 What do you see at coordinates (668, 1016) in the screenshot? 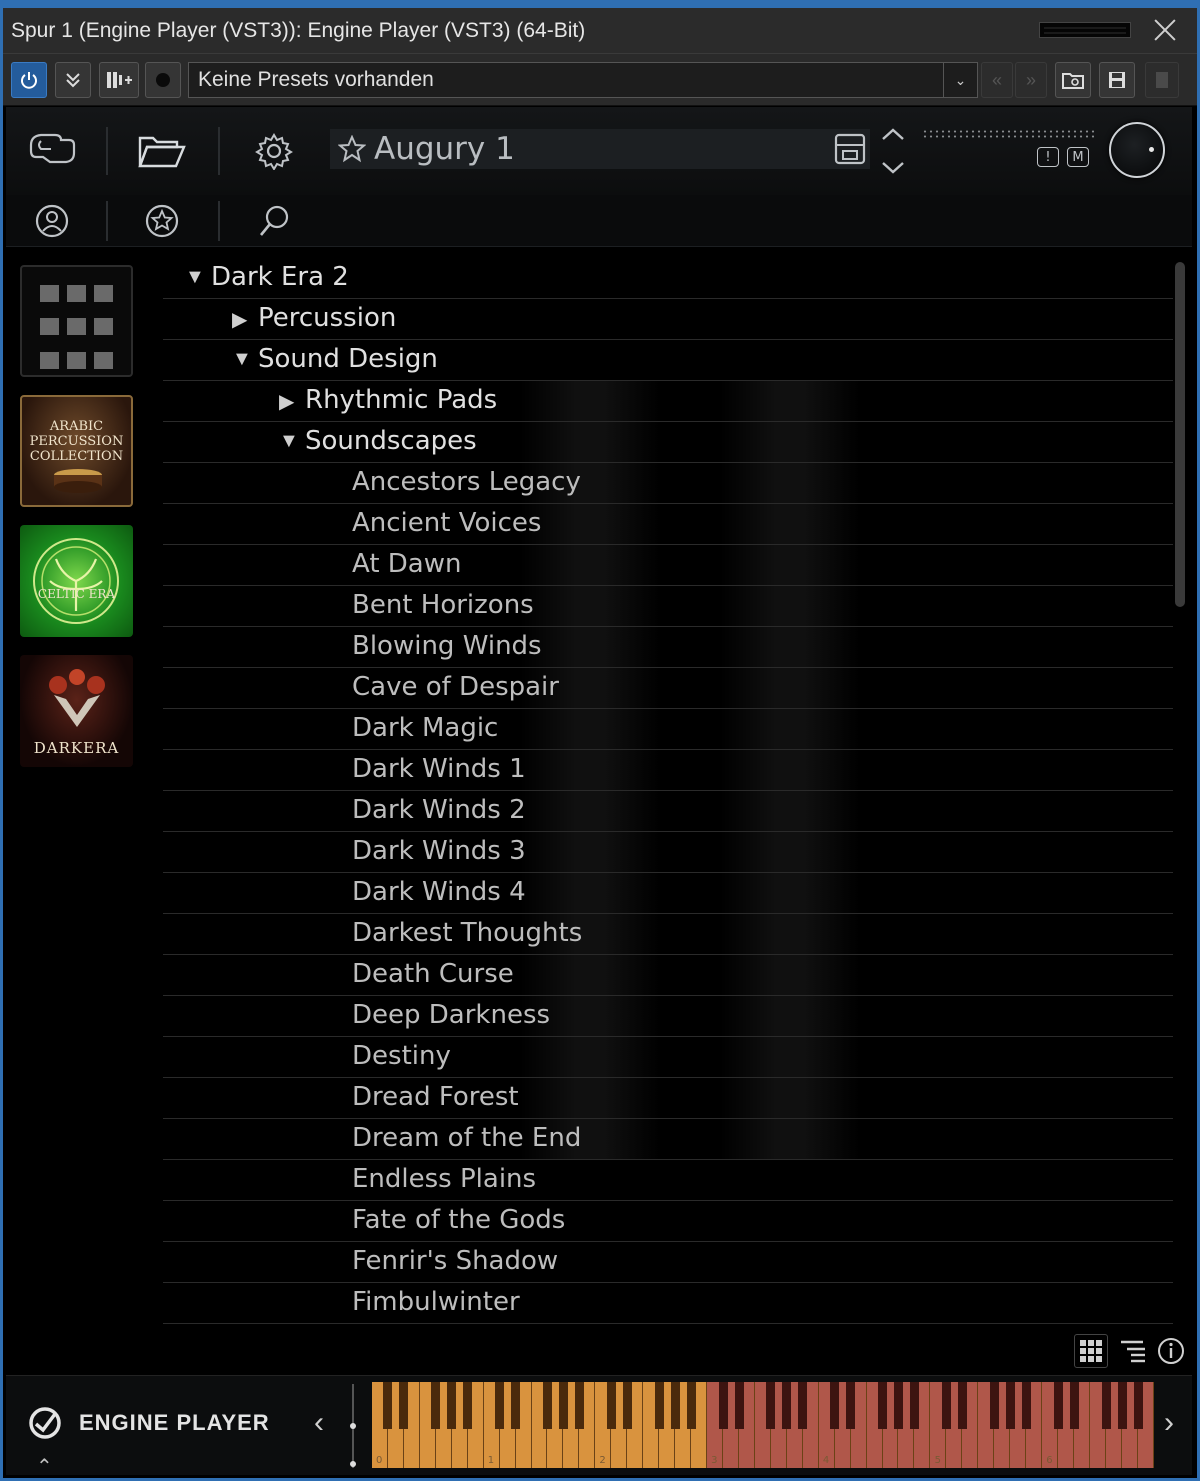
I see `preset-item: Deep Darkness` at bounding box center [668, 1016].